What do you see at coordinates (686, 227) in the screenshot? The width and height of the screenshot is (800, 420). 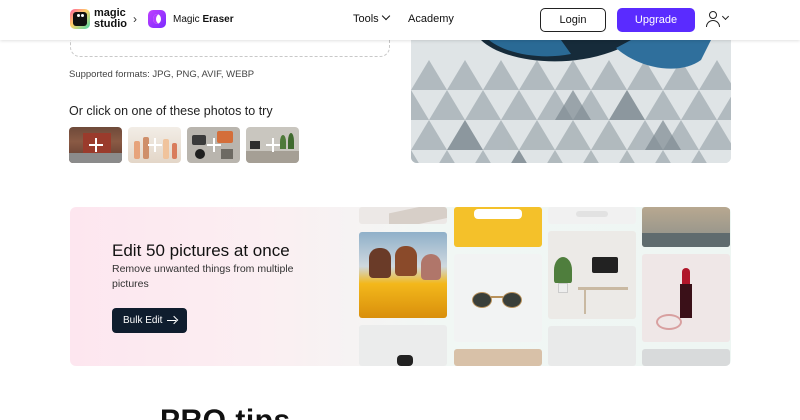 I see `collage-photo-people-top` at bounding box center [686, 227].